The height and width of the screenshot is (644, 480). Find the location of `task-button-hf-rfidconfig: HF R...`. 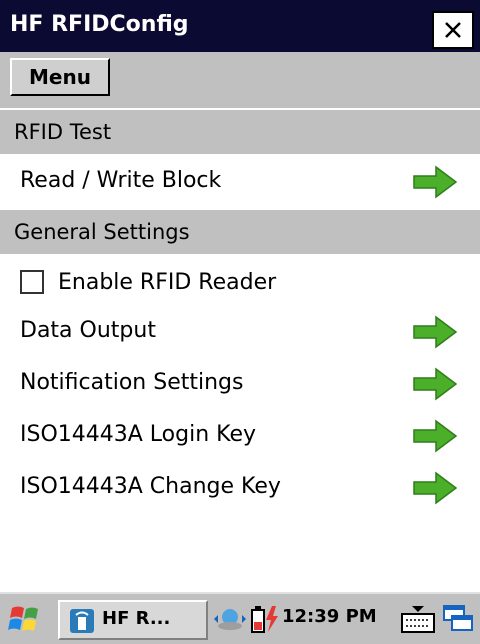

task-button-hf-rfidconfig: HF R... is located at coordinates (133, 620).